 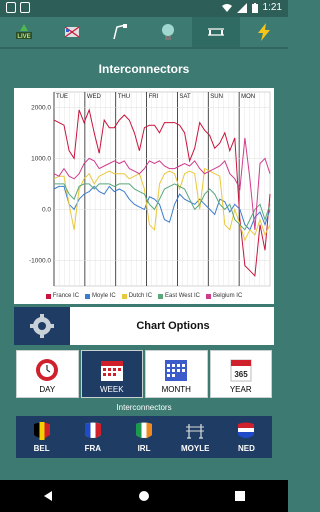 I want to click on period-selector: DAY WEEK MONTH 365 YEAR, so click(x=144, y=374).